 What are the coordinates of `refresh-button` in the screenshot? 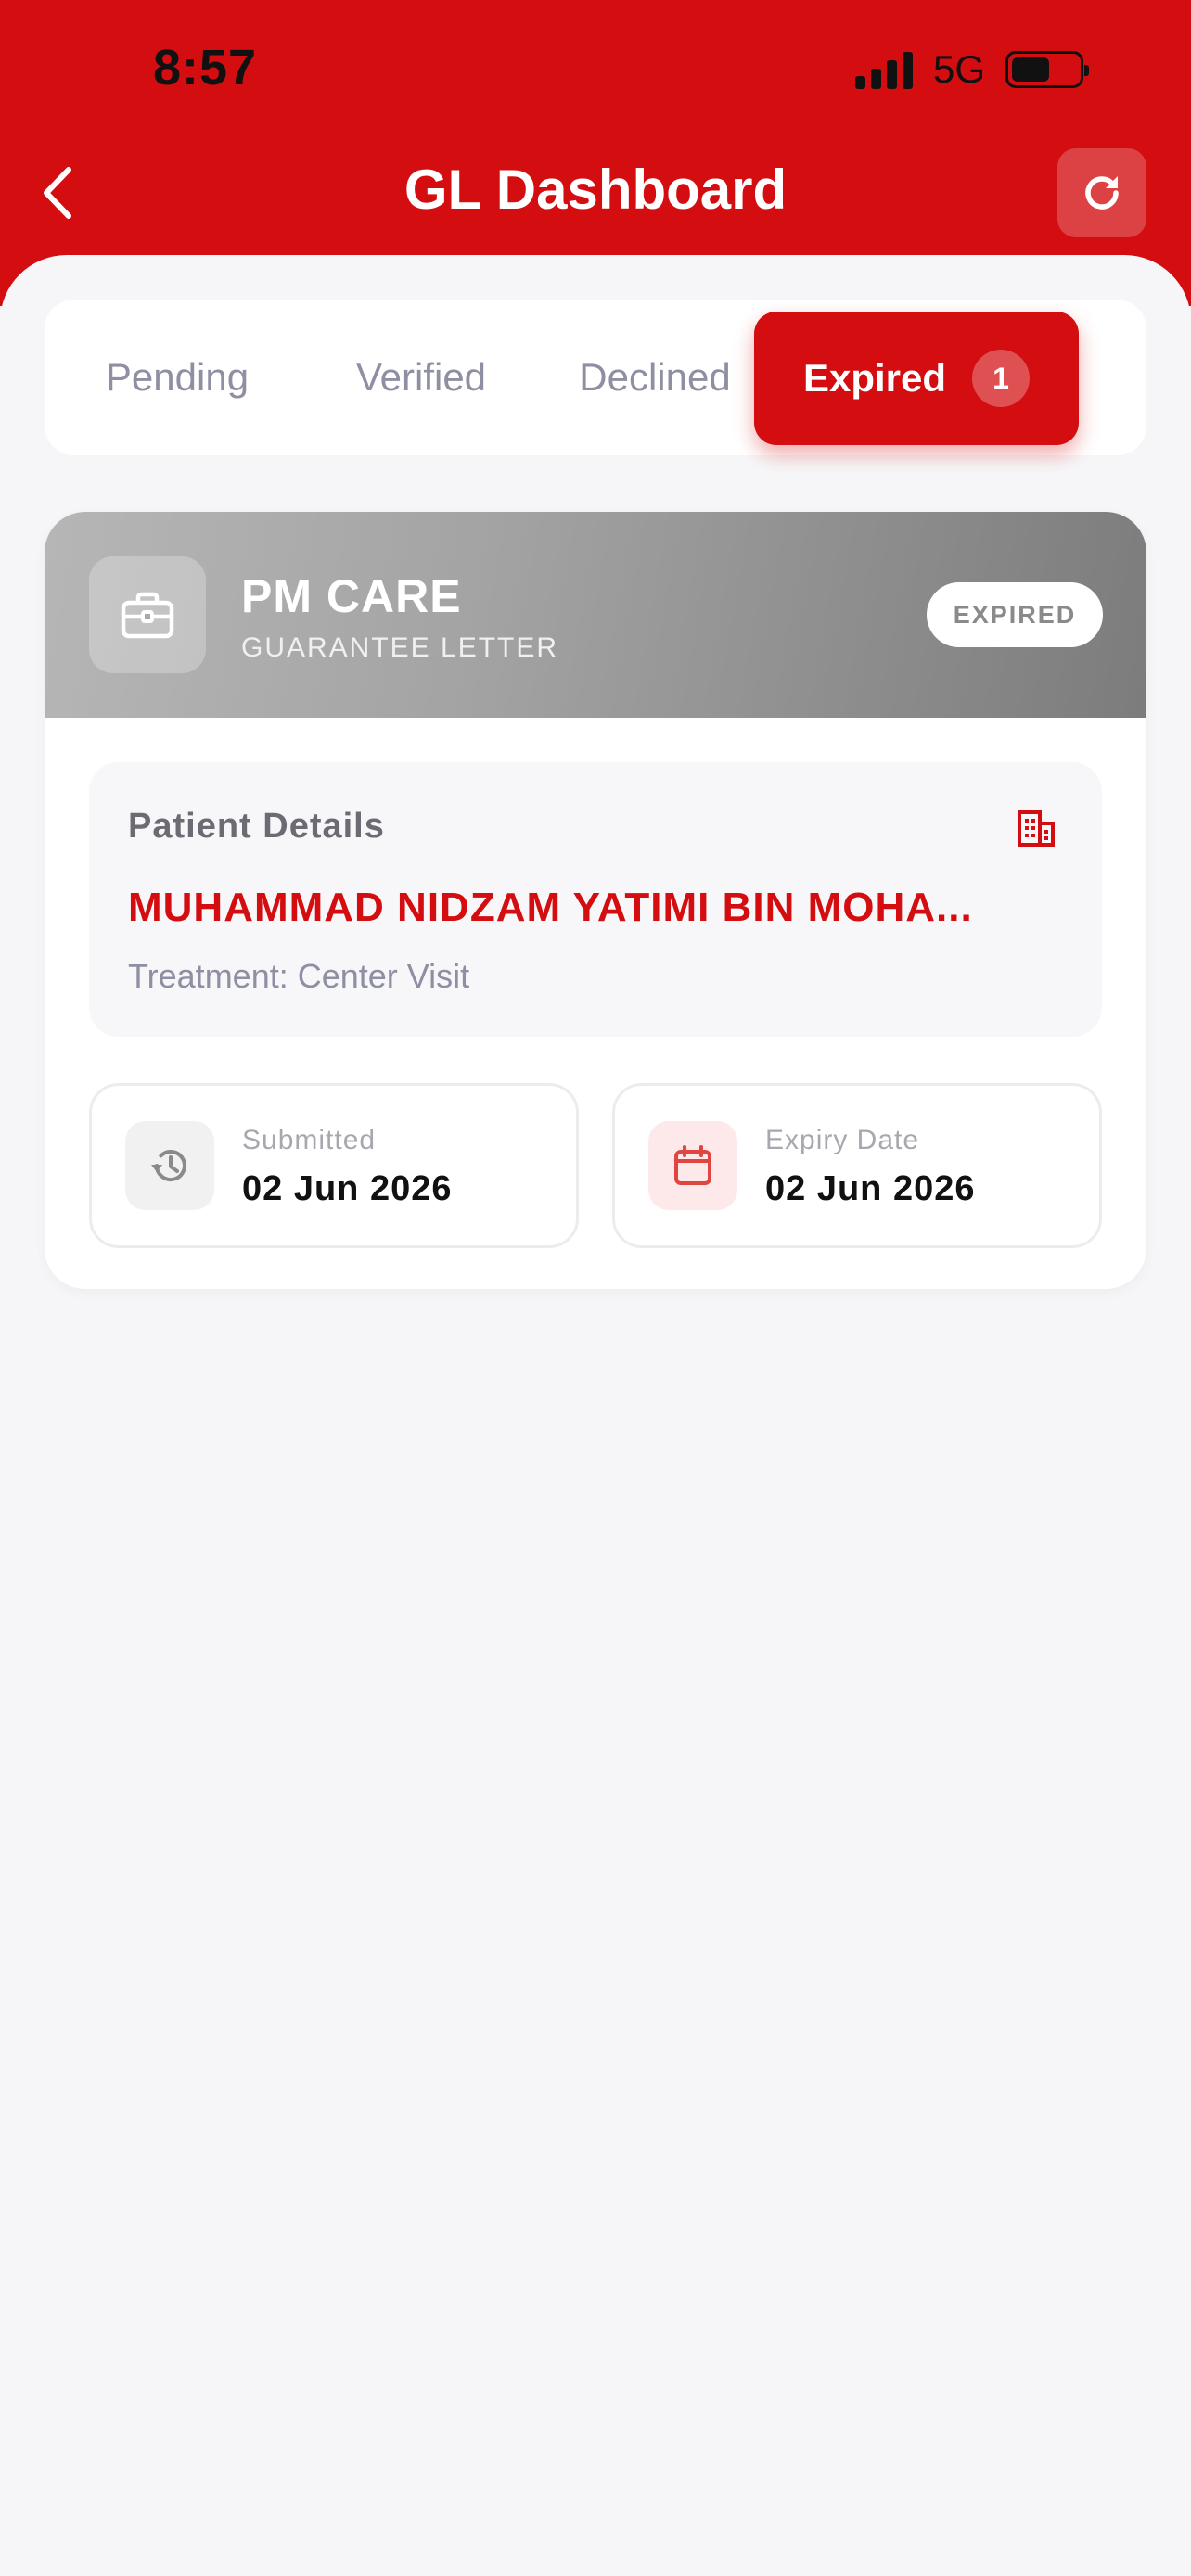 It's located at (1101, 192).